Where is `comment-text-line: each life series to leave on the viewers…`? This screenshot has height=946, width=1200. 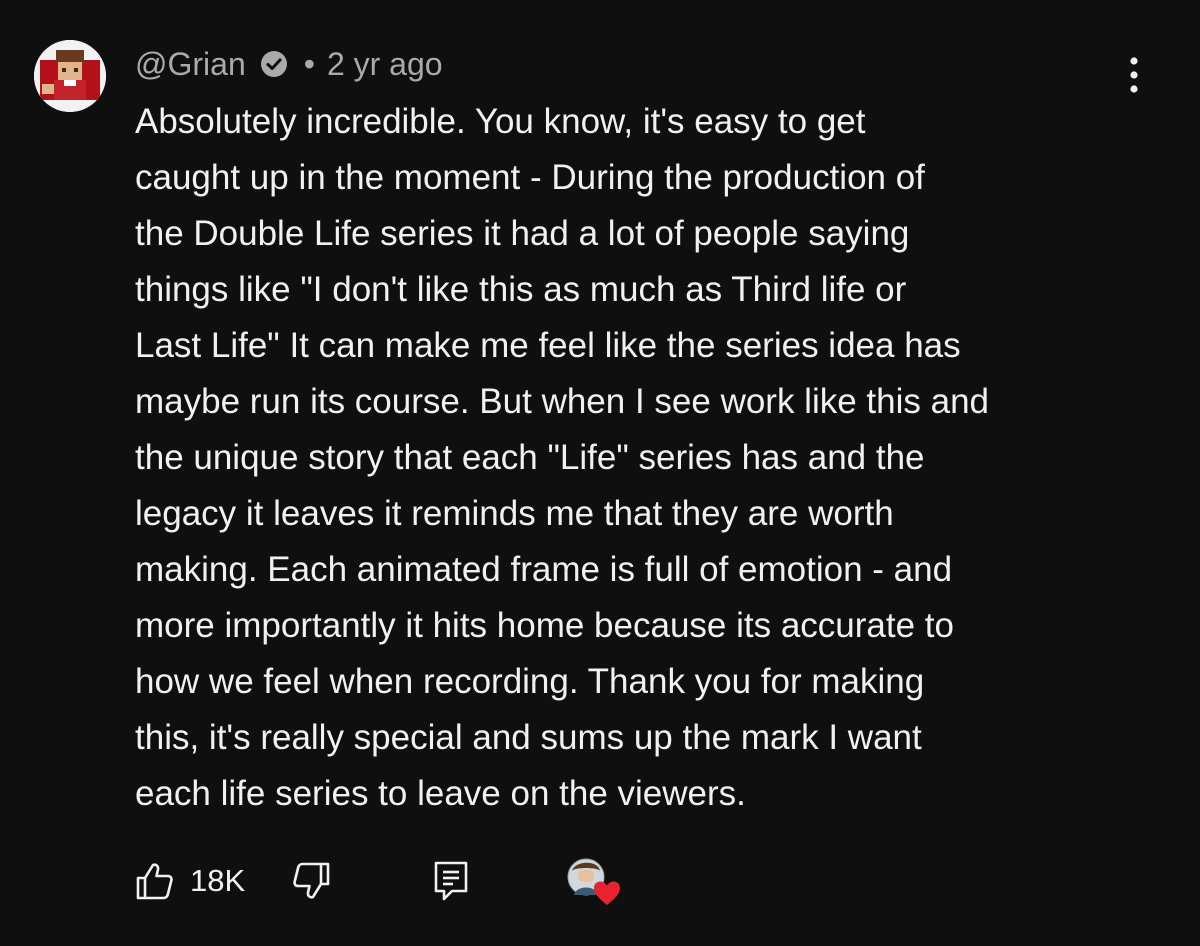
comment-text-line: each life series to leave on the viewers… is located at coordinates (440, 793).